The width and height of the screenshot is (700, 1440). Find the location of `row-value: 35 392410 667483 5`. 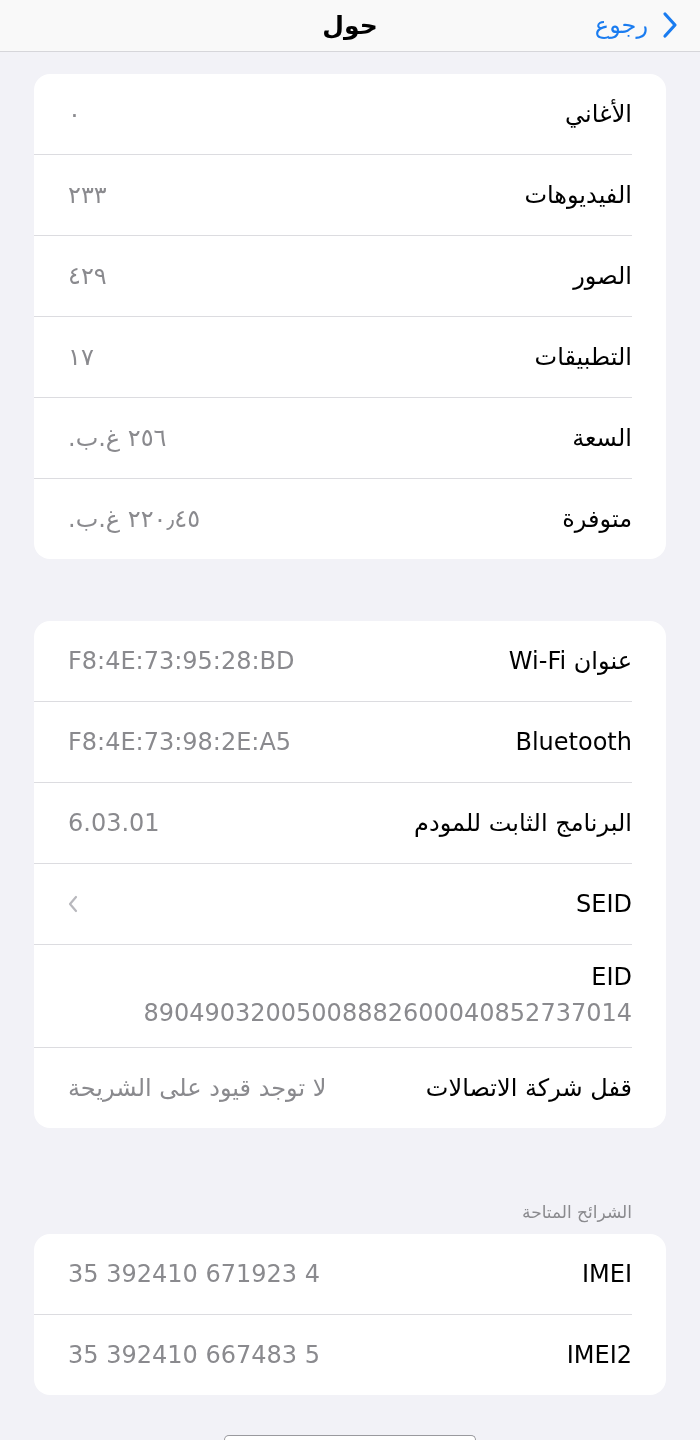

row-value: 35 392410 667483 5 is located at coordinates (194, 1354).